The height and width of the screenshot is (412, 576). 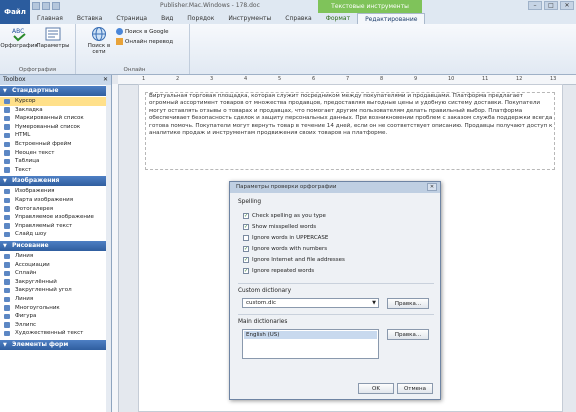 I want to click on spelling-option: ✓ Check spelling as you type, so click(x=284, y=216).